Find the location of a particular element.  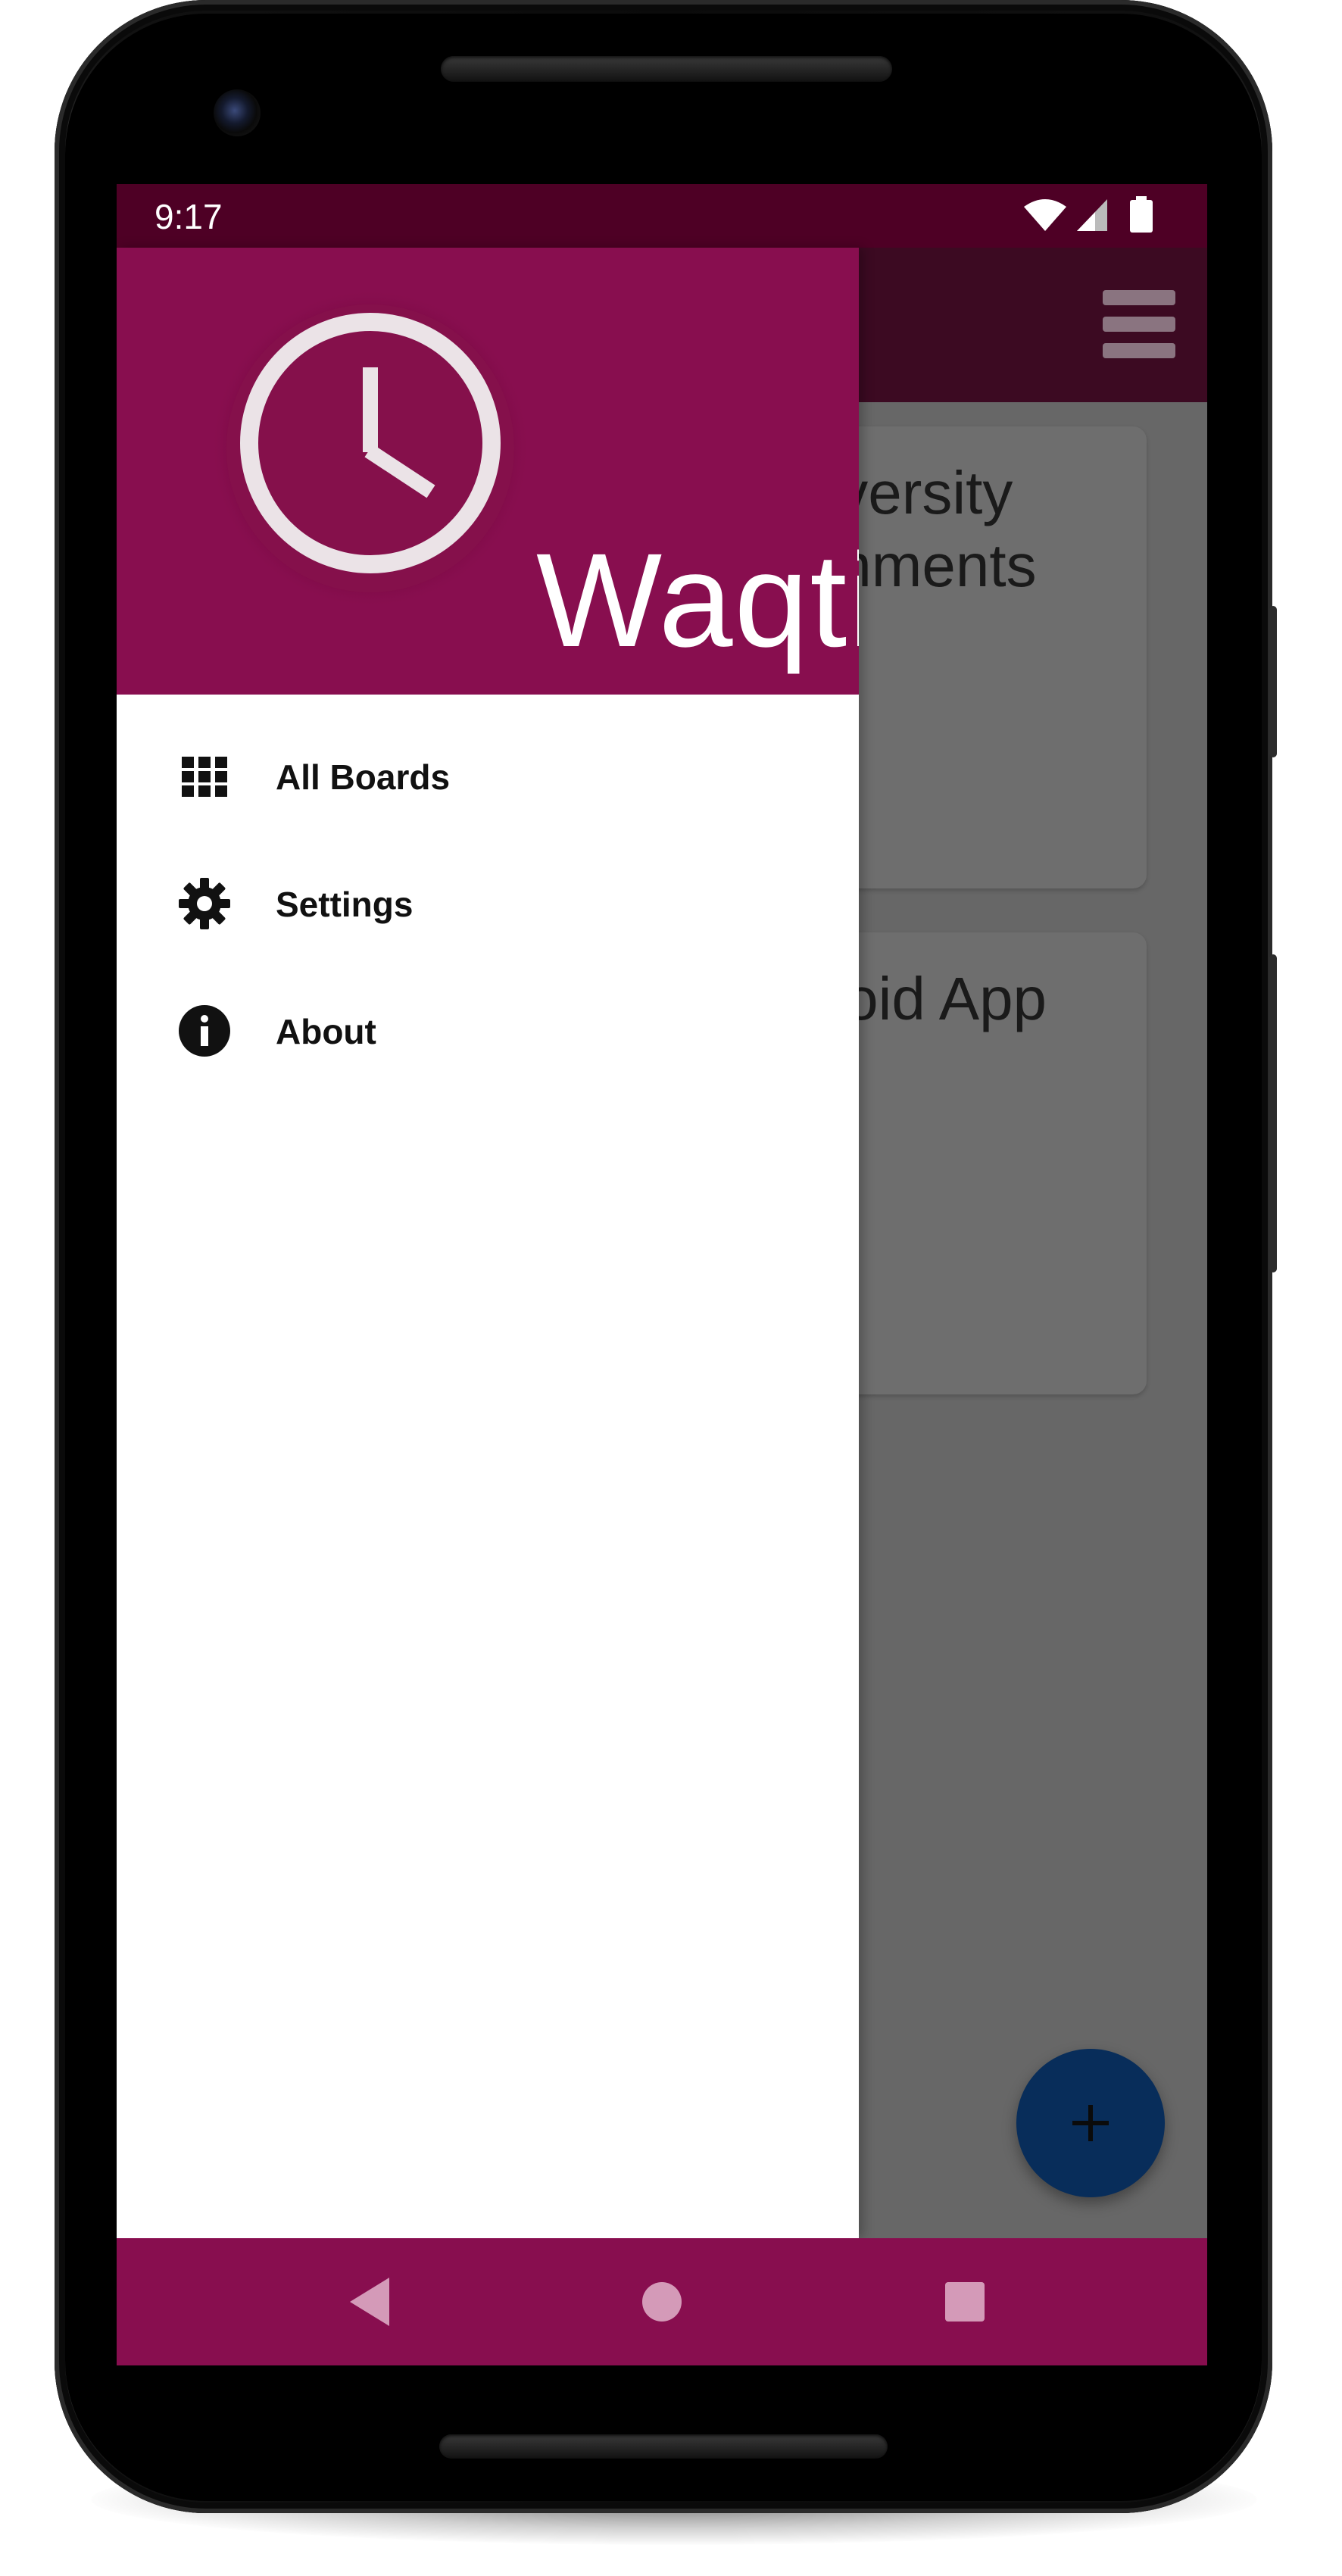

system-navigation-bar is located at coordinates (662, 2302).